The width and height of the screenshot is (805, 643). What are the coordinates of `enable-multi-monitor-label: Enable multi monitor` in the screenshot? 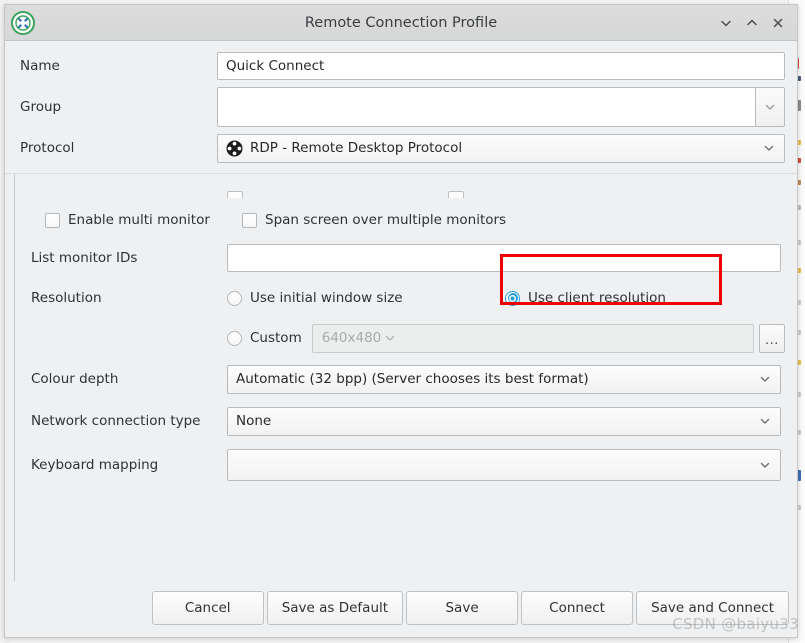 It's located at (139, 220).